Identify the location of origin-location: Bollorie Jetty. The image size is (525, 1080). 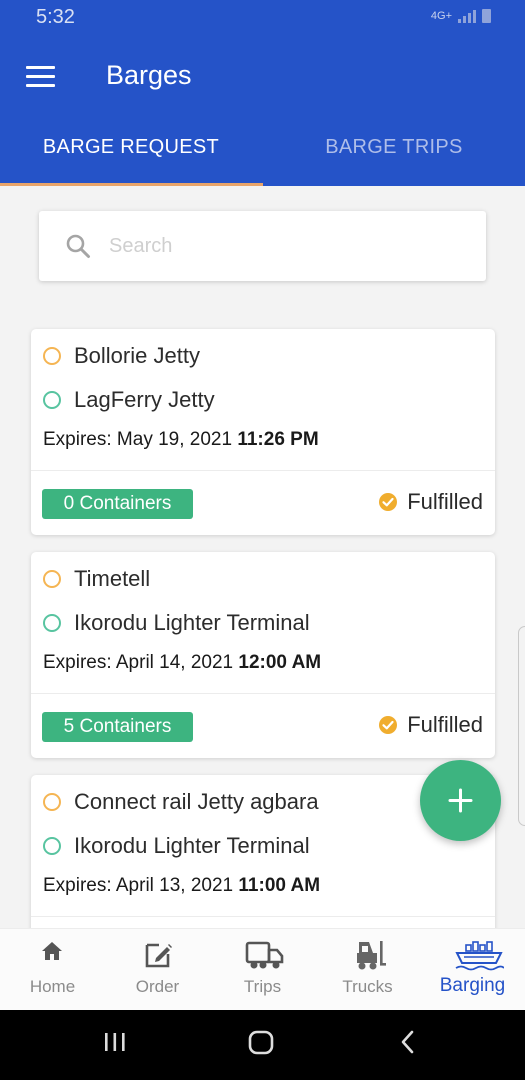
(137, 355).